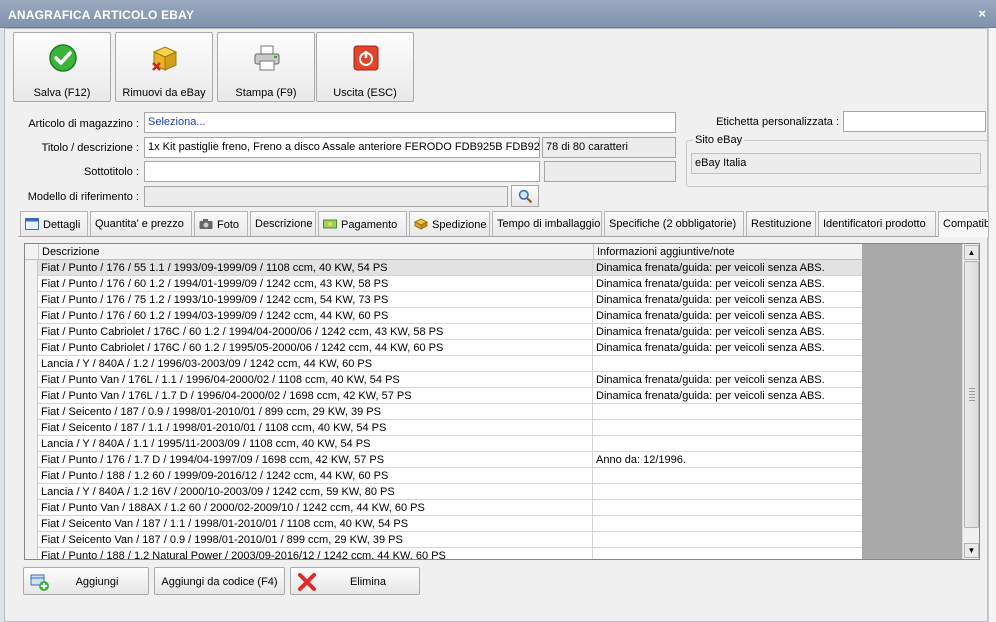 The height and width of the screenshot is (622, 996). Describe the element at coordinates (728, 252) in the screenshot. I see `column-info: Informazioni aggiuntive/note` at that location.